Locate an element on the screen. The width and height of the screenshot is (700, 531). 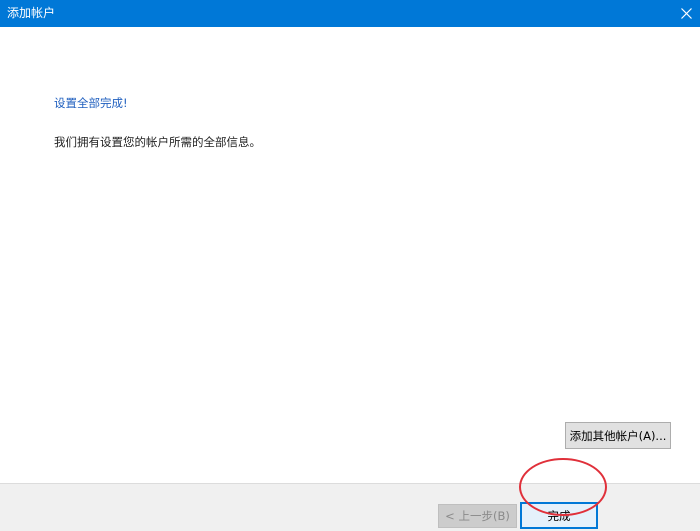
title-bar: 添加帐户 is located at coordinates (350, 13).